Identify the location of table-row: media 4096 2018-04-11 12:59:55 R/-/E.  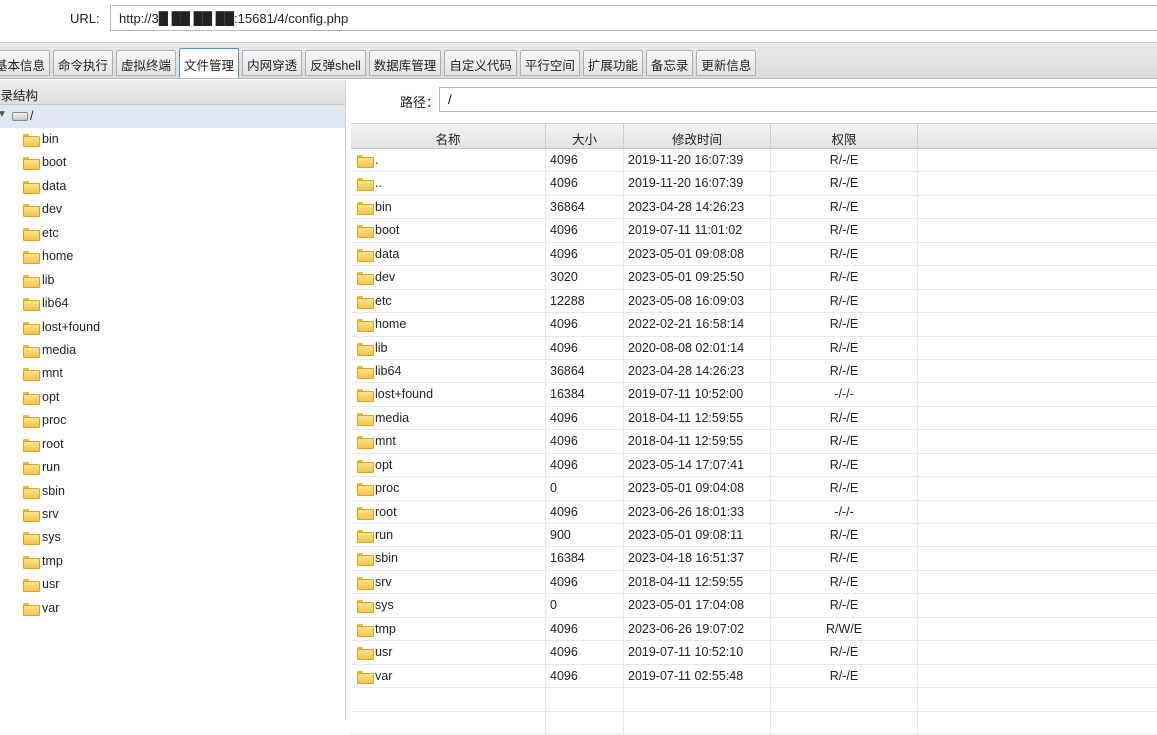
(754, 418).